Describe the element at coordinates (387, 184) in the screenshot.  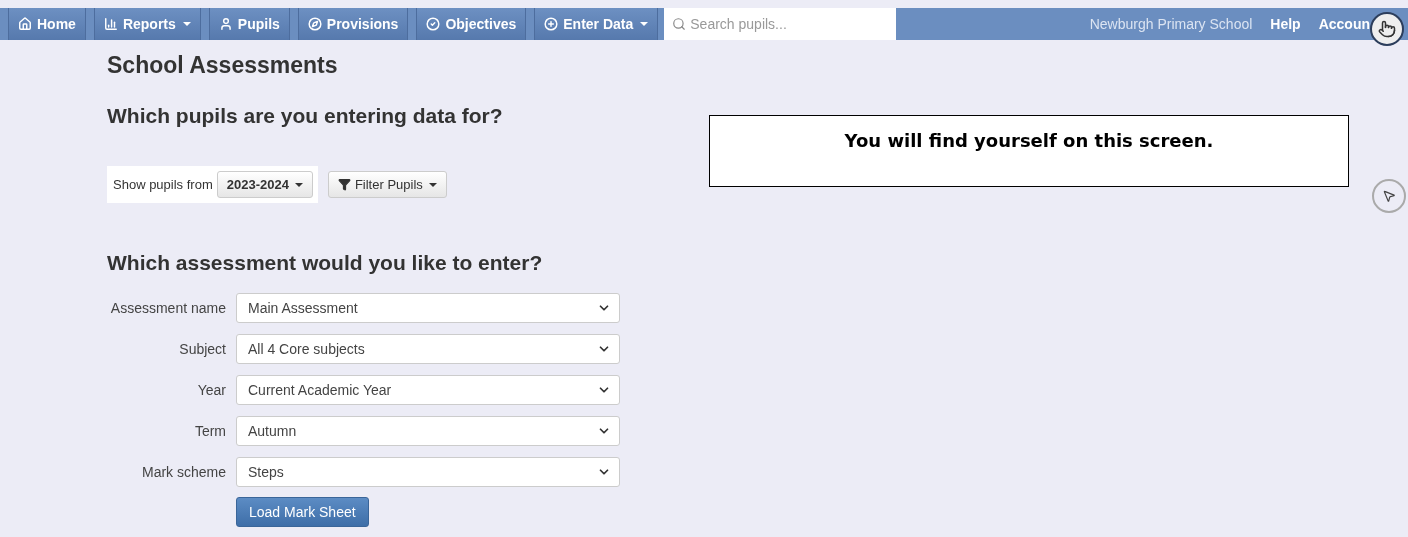
I see `filter-button: Filter Pupils` at that location.